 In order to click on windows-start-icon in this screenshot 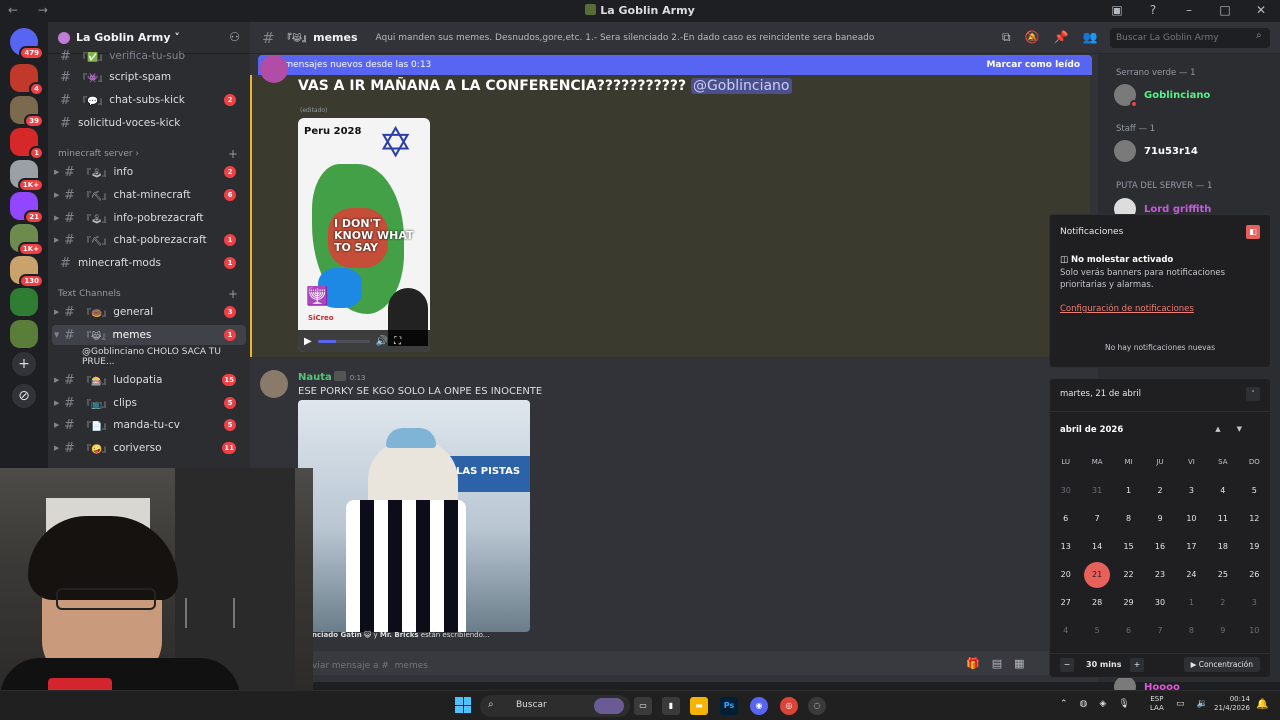, I will do `click(463, 705)`.